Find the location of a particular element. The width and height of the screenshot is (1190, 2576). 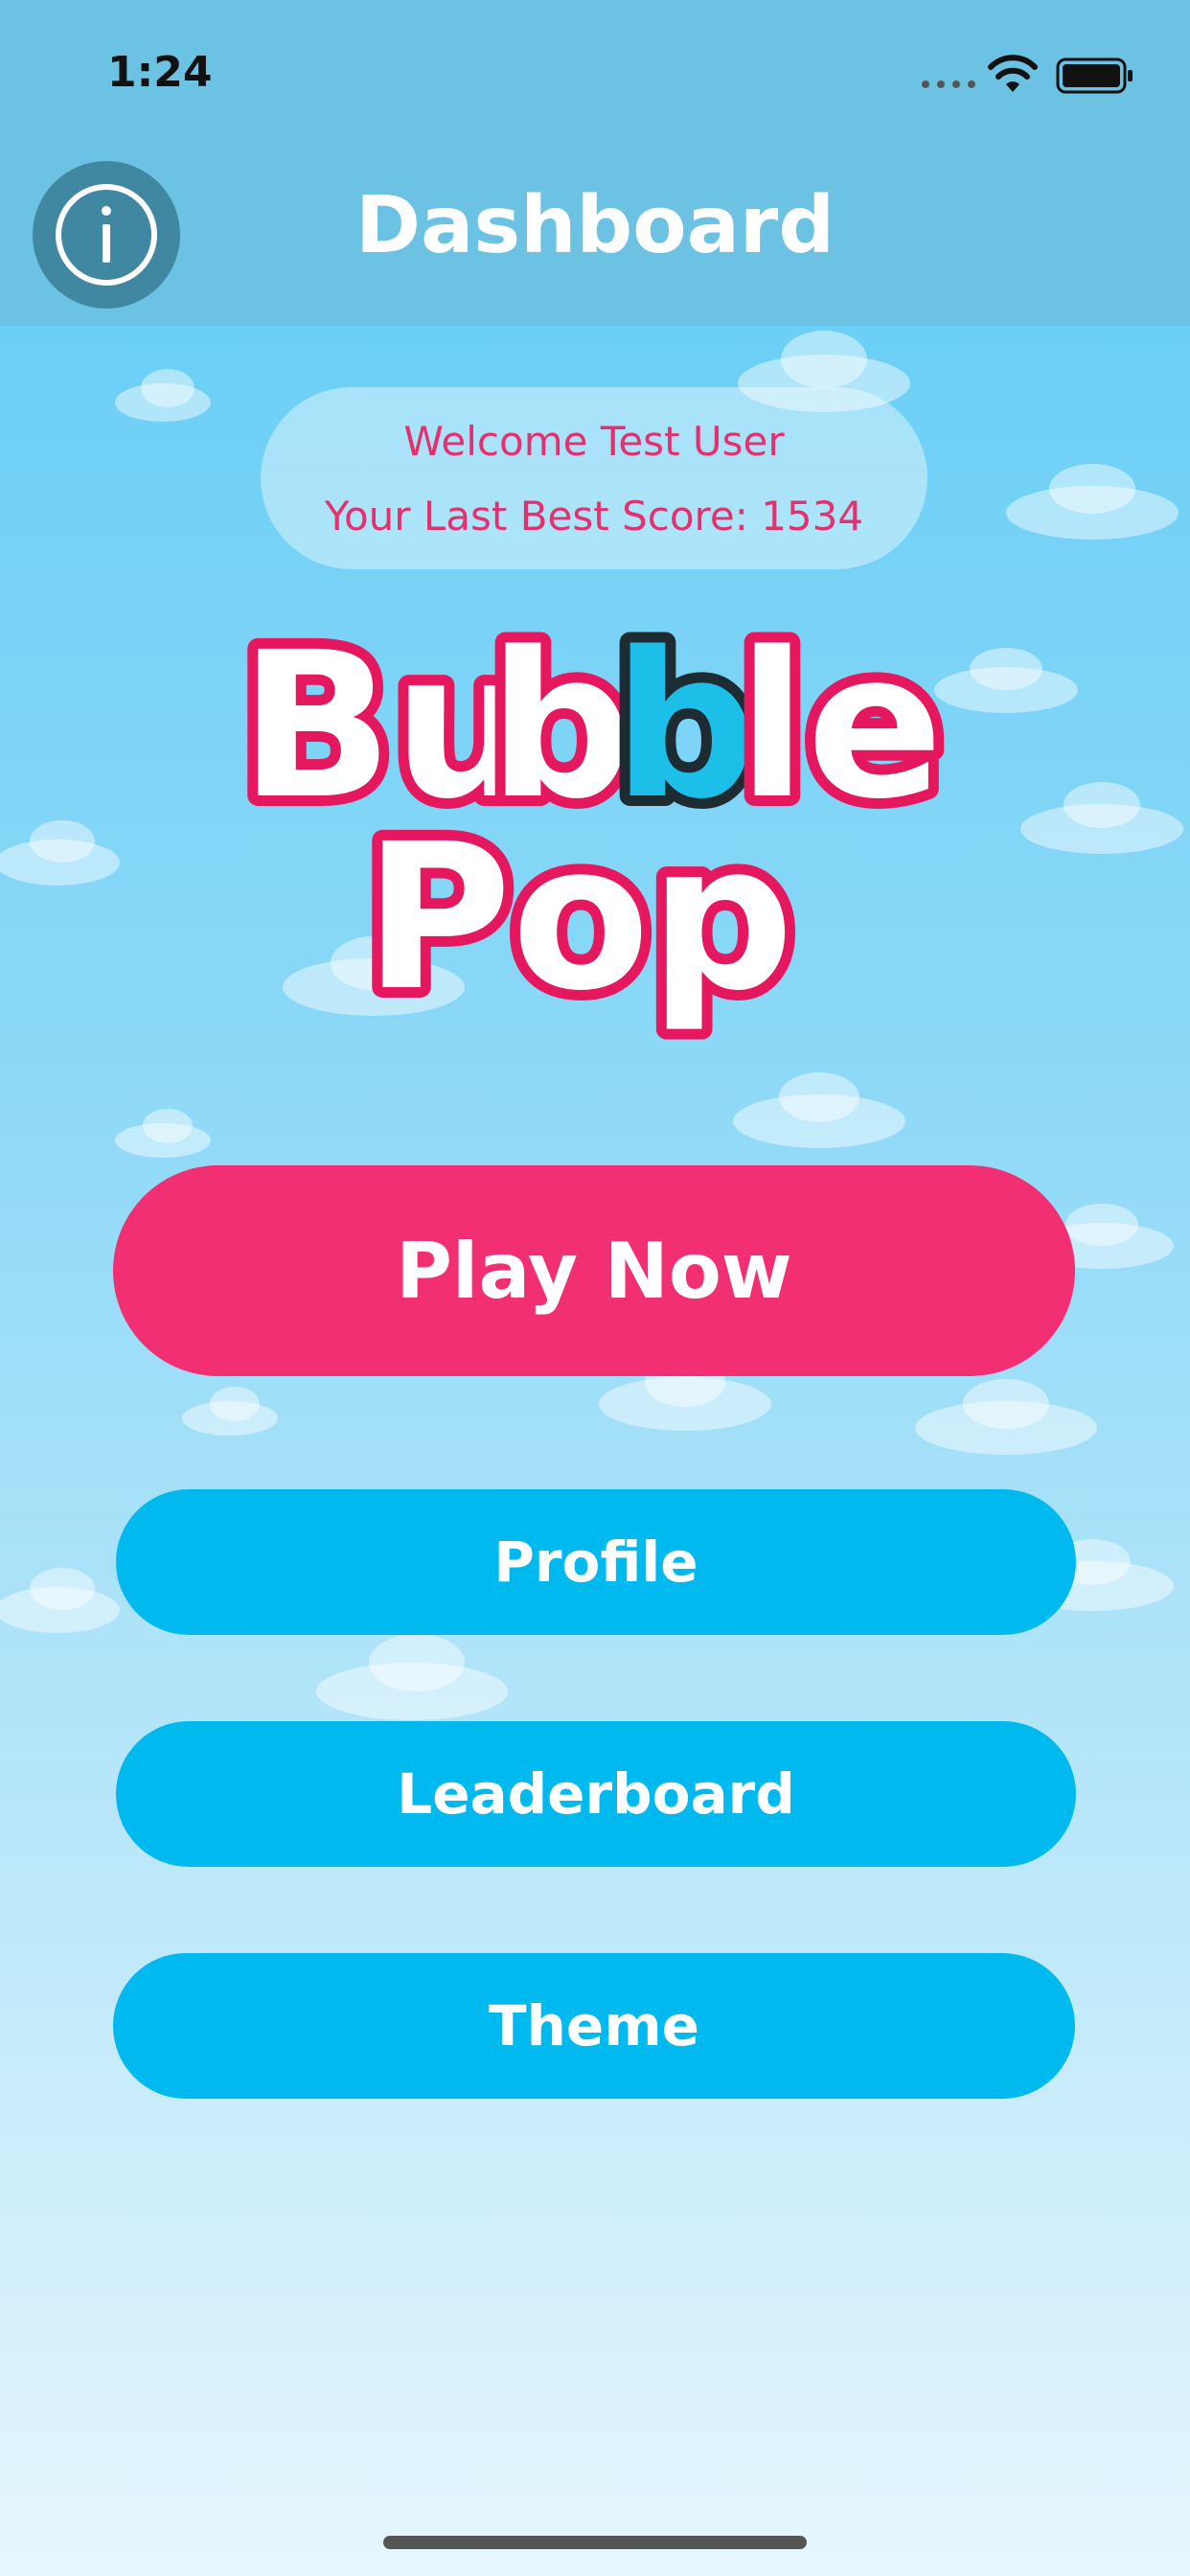

bubble-pop-logo: Bu b b le Pop is located at coordinates (591, 834).